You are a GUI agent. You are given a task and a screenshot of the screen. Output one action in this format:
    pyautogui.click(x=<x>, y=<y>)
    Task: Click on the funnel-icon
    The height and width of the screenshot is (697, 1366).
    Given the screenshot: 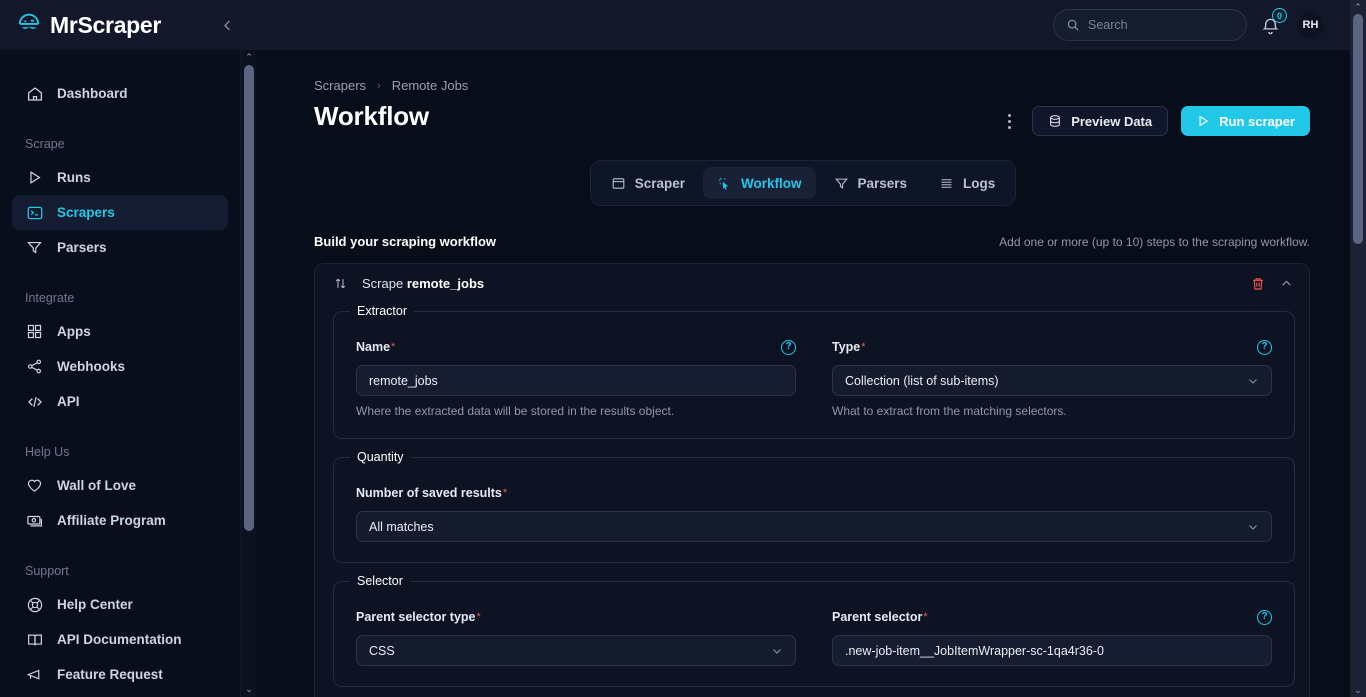 What is the action you would take?
    pyautogui.click(x=34, y=247)
    